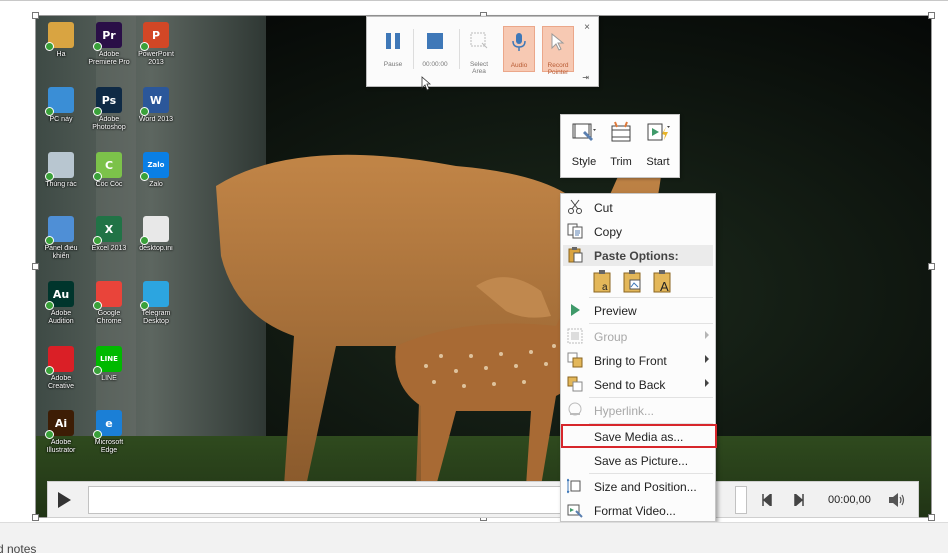 The width and height of the screenshot is (948, 553). I want to click on scissors-icon, so click(575, 206).